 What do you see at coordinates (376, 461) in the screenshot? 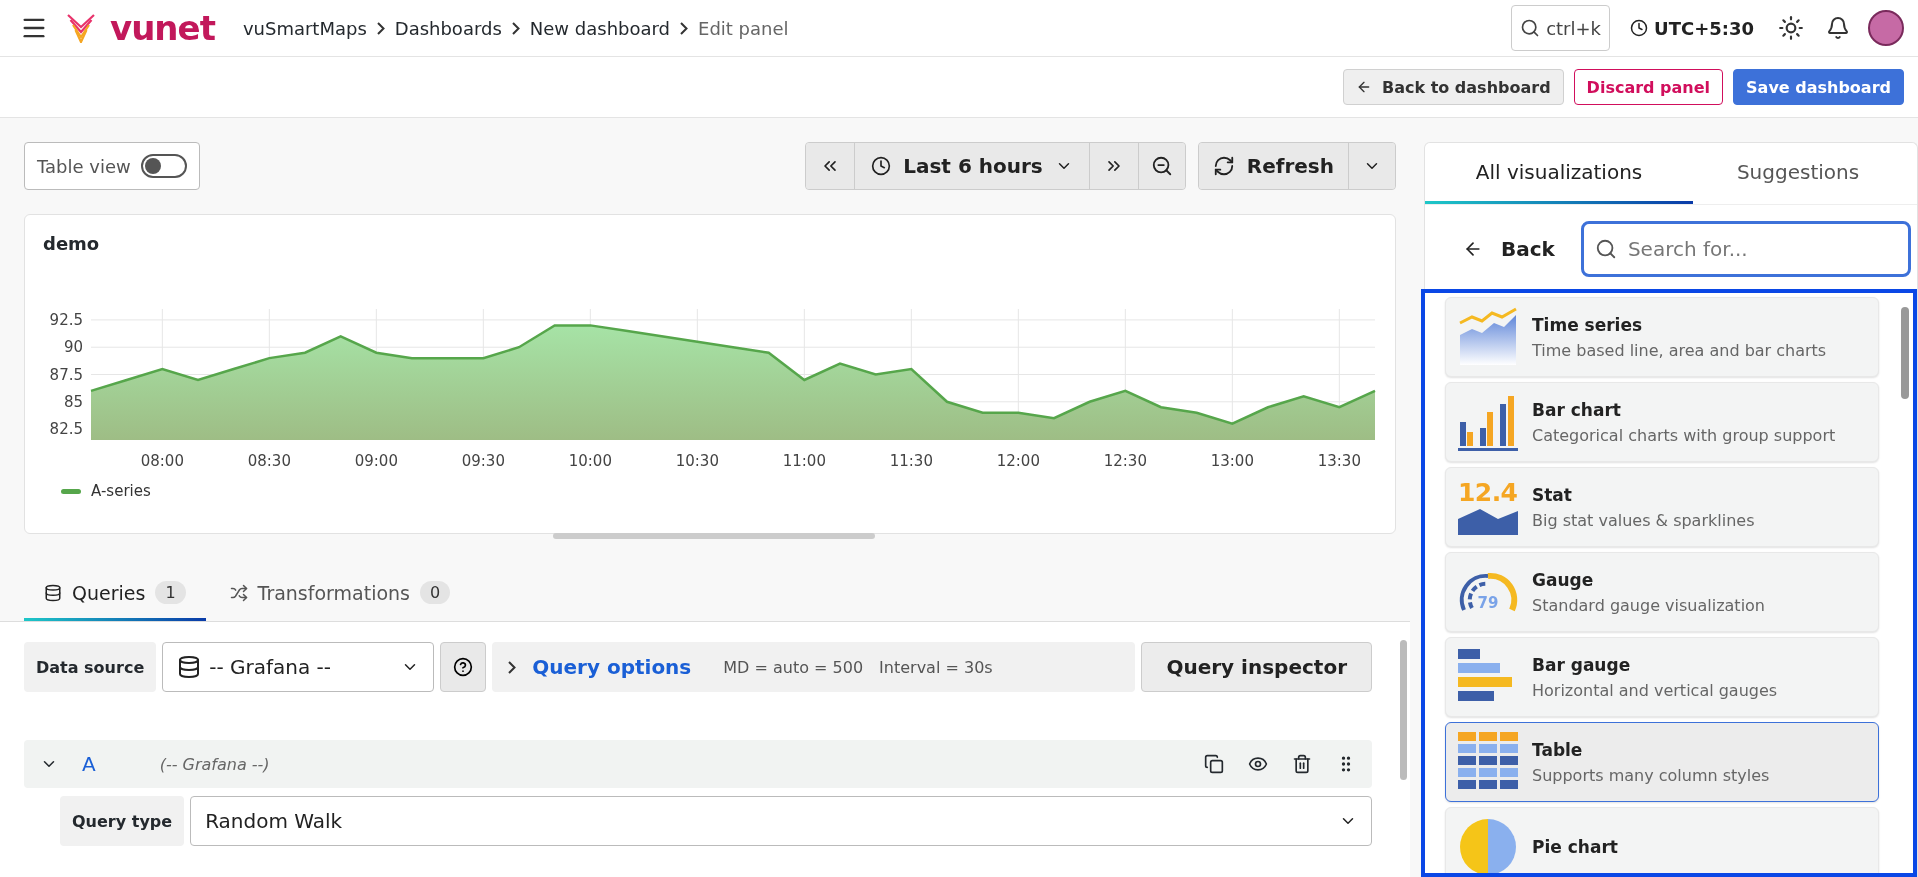
I see `x-axis-label: 09:00` at bounding box center [376, 461].